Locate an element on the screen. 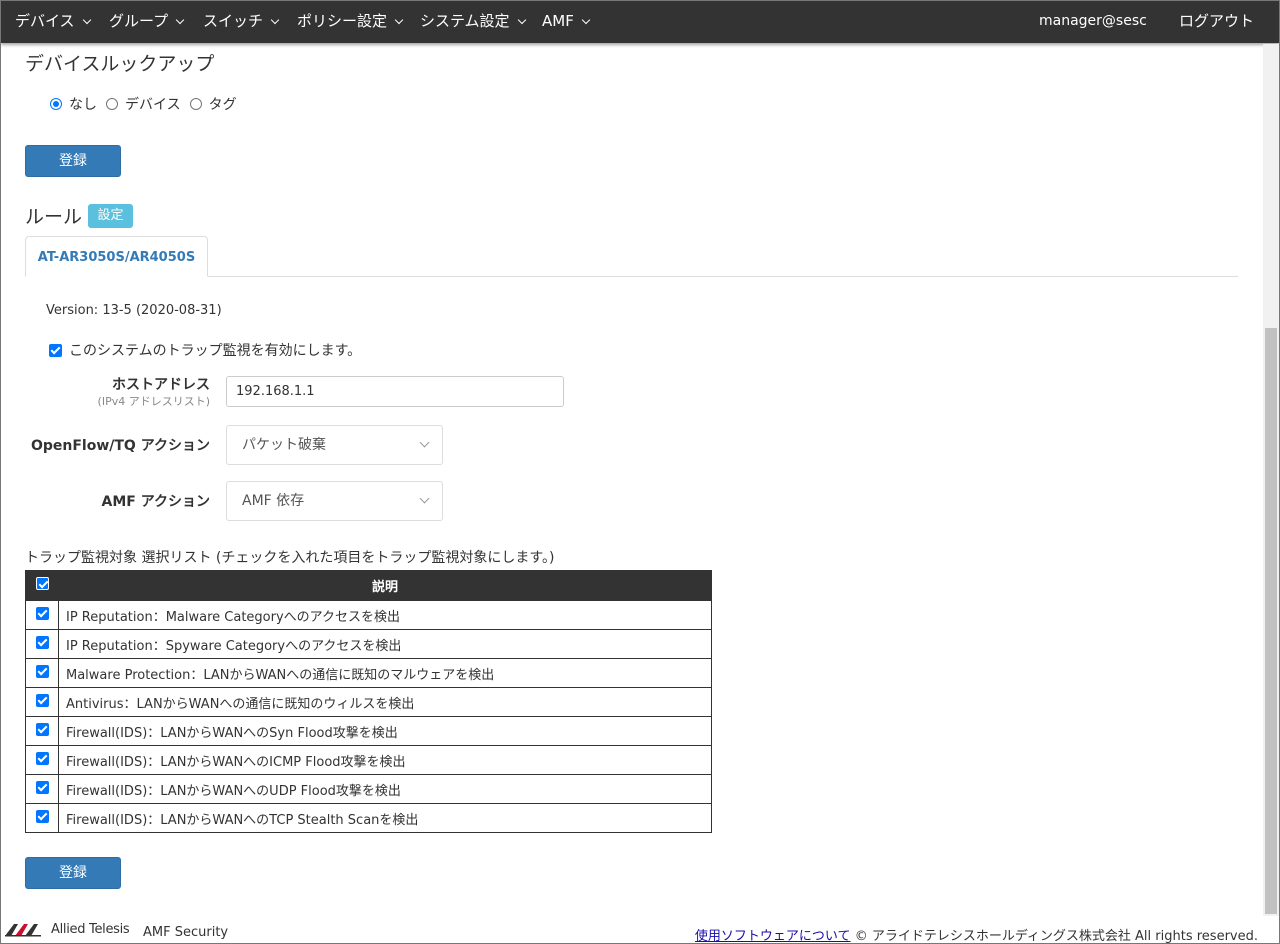 Image resolution: width=1280 pixels, height=944 pixels. table-row: Antivirus：LANからWANへの通信に既知のウィルスを検出 is located at coordinates (368, 702).